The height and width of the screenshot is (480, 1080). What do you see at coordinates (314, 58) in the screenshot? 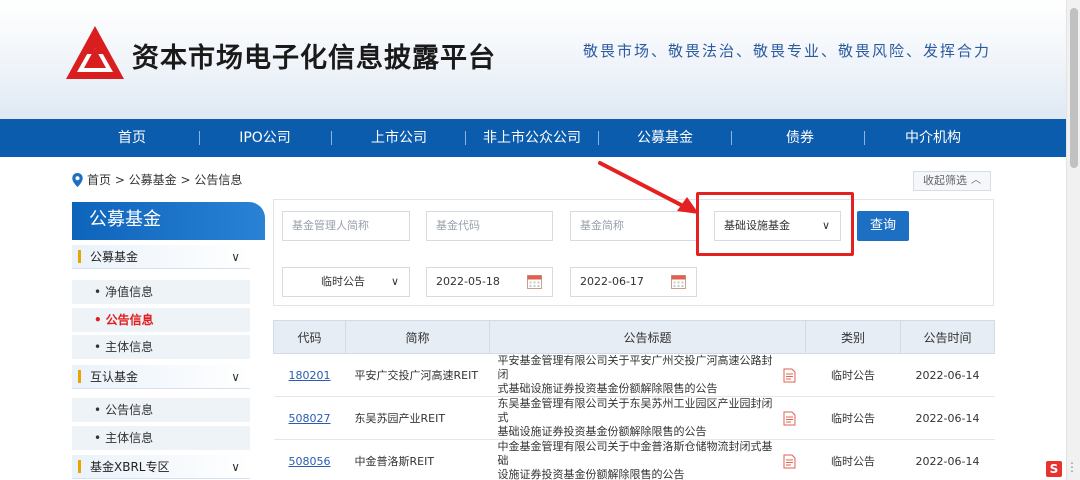
I see `site-title: 资本市场电子化信息披露平台` at bounding box center [314, 58].